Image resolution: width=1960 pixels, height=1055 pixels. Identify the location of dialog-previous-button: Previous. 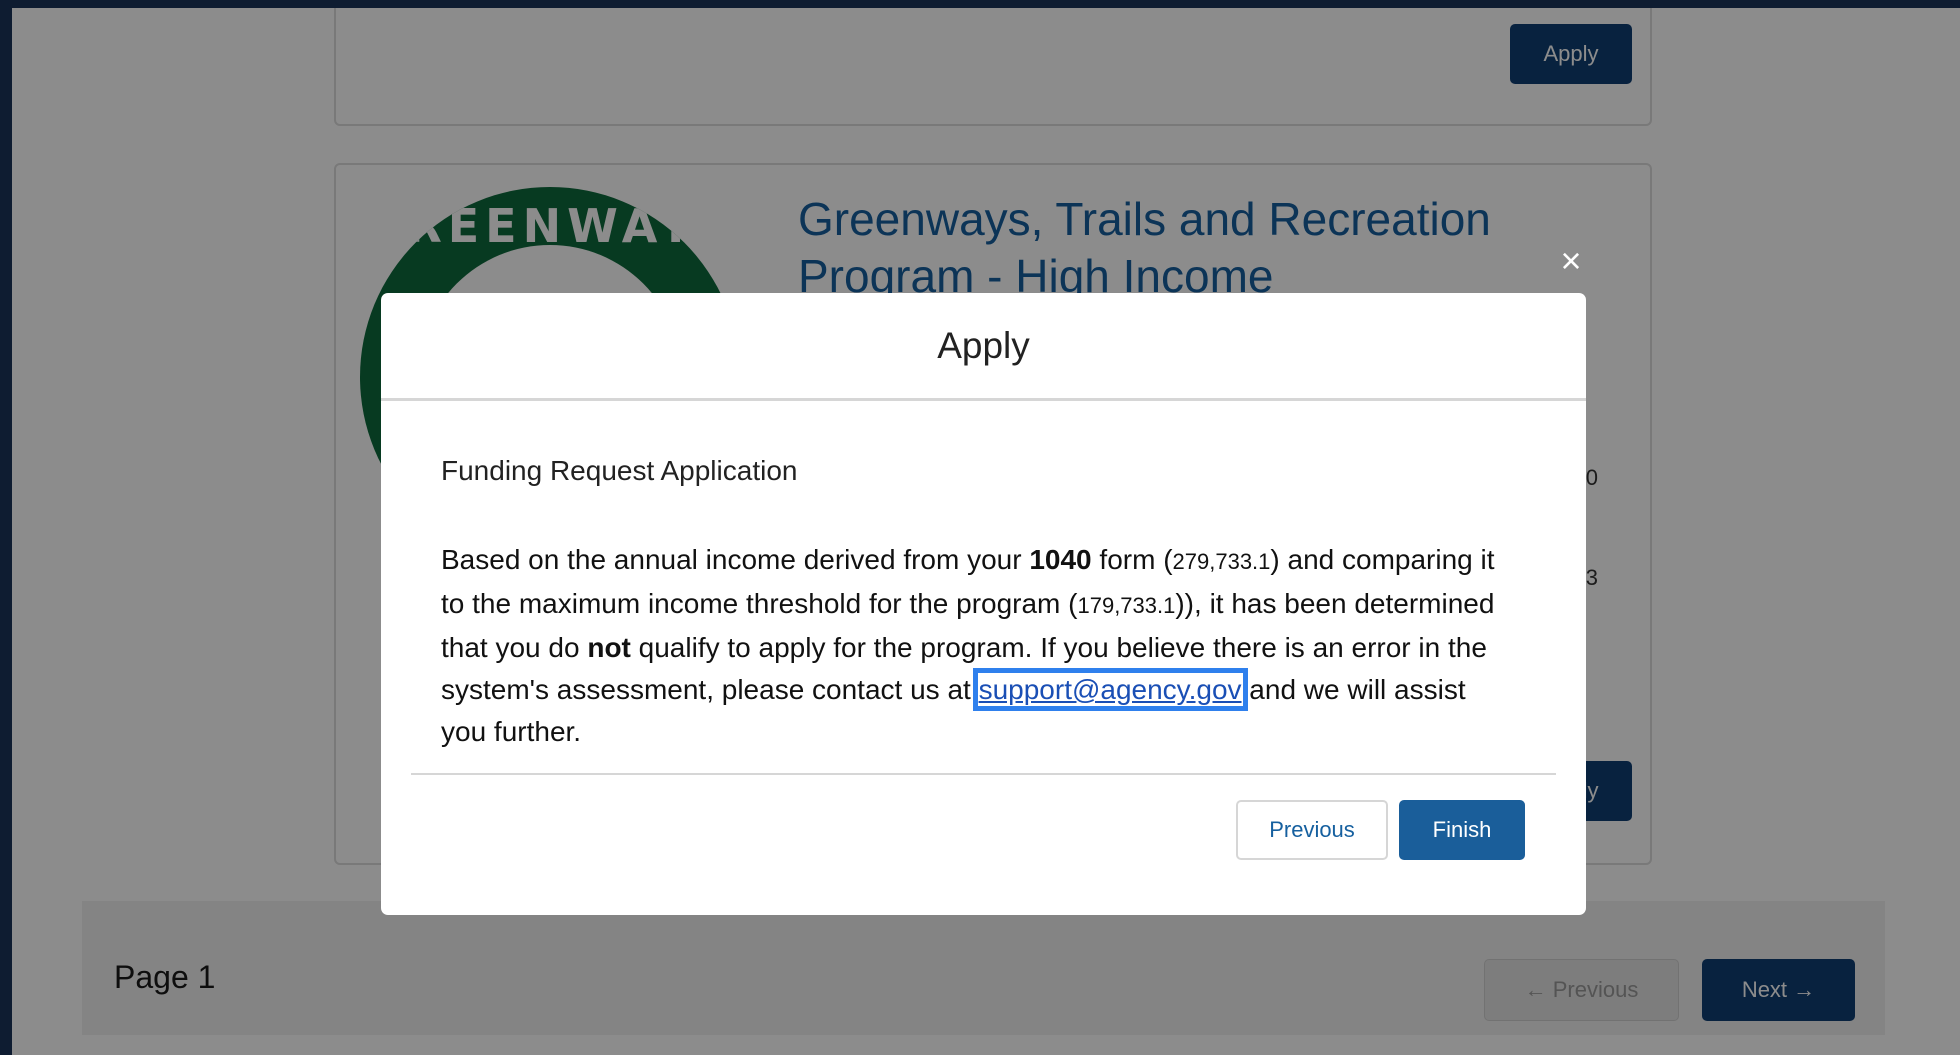
(1312, 830).